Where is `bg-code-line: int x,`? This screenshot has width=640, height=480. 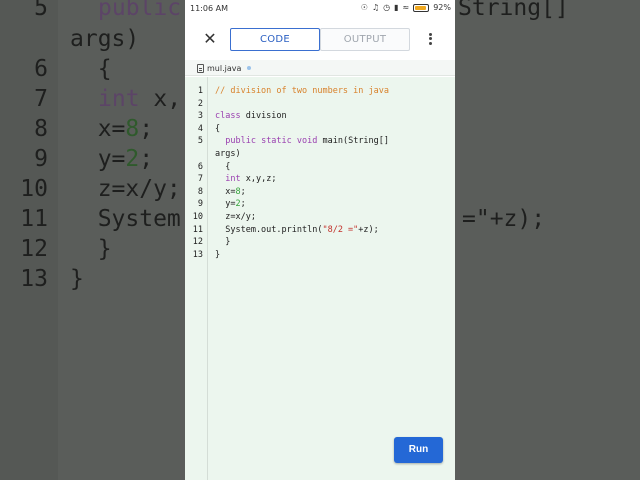 bg-code-line: int x, is located at coordinates (140, 99).